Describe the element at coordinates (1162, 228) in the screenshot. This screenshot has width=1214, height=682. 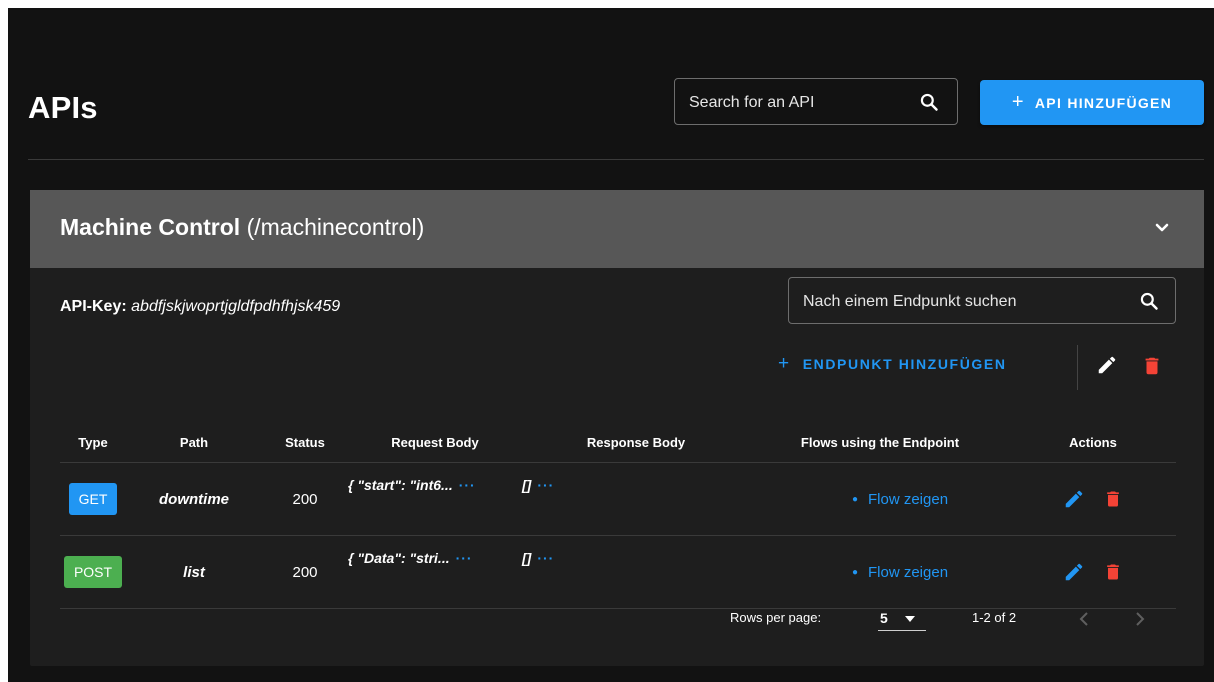
I see `chevron-down-icon` at that location.